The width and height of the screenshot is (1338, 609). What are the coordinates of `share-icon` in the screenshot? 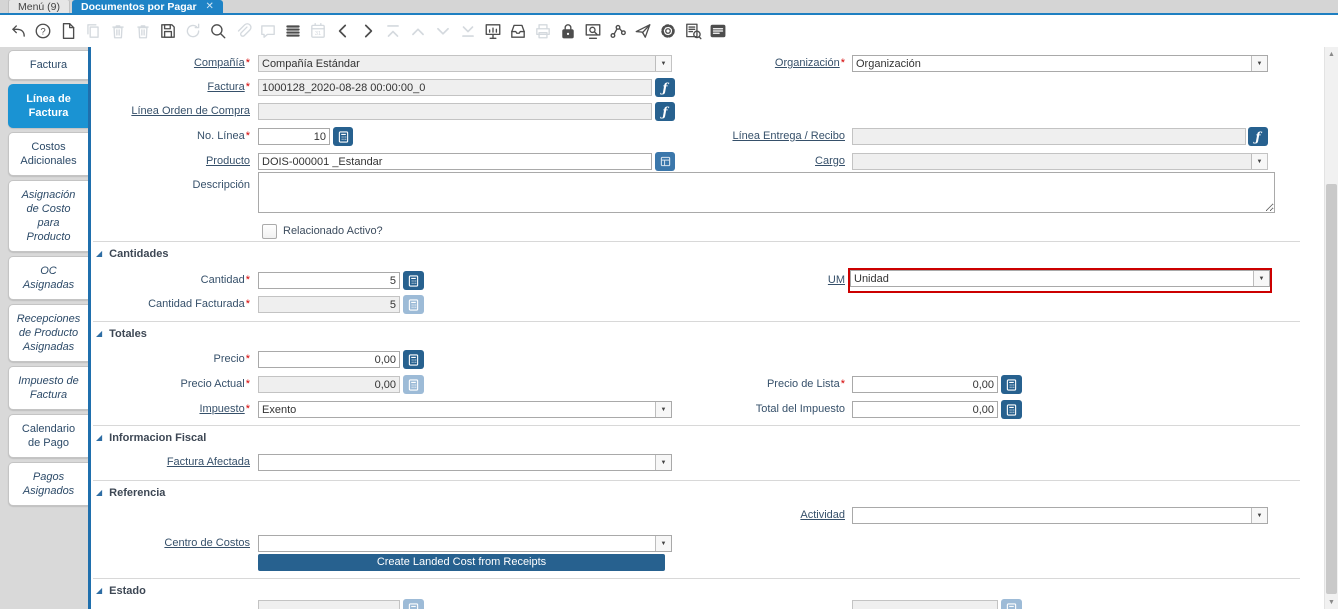 It's located at (643, 31).